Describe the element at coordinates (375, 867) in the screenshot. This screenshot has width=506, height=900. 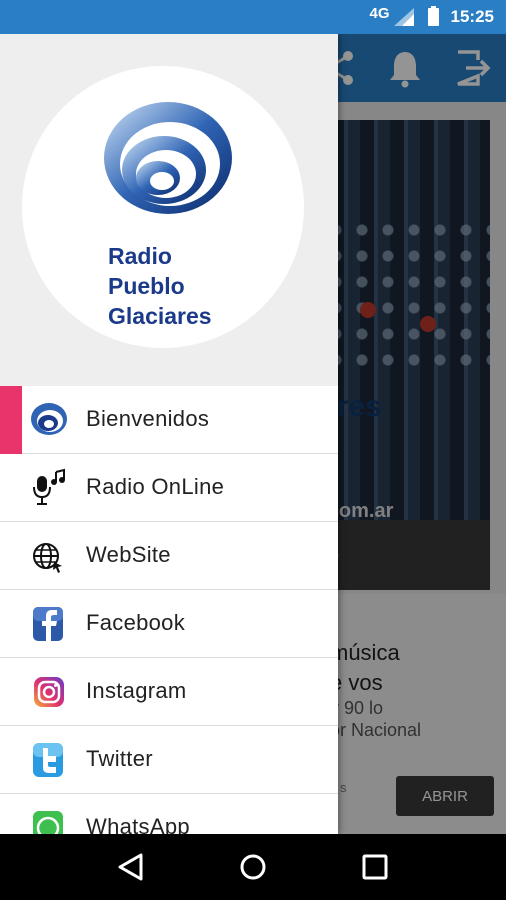
I see `recents-icon` at that location.